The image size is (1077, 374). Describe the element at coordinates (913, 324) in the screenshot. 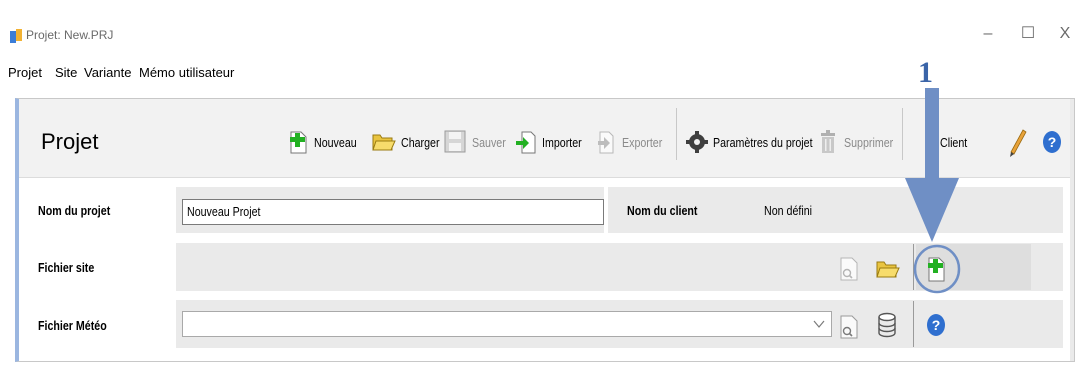

I see `row-separator` at that location.